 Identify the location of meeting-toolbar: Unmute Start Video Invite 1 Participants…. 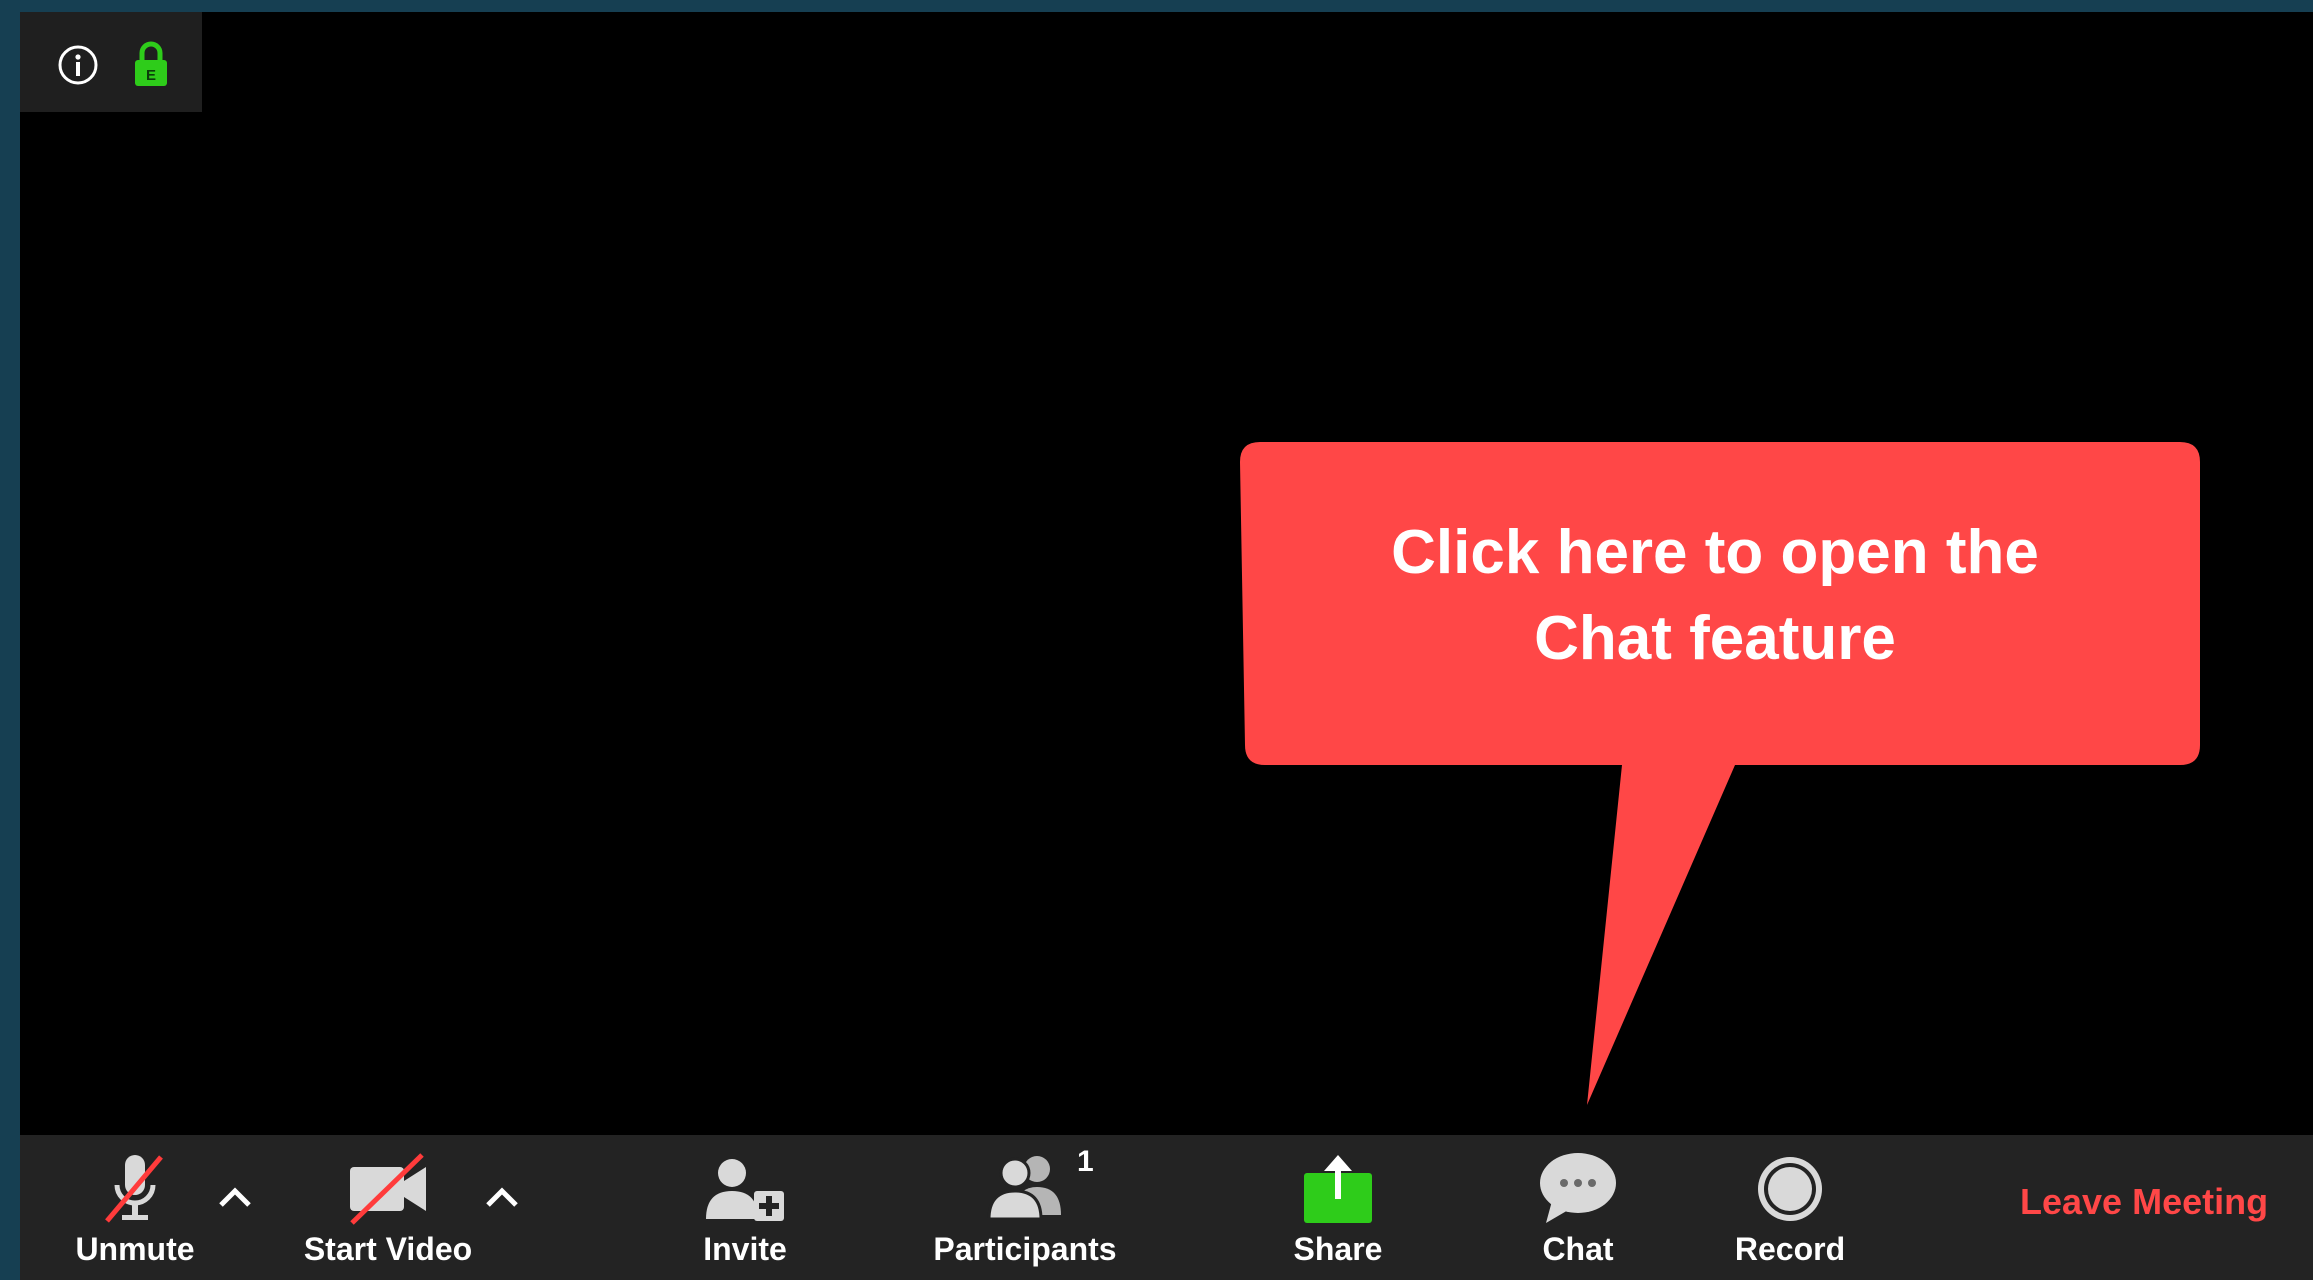
(1166, 1207).